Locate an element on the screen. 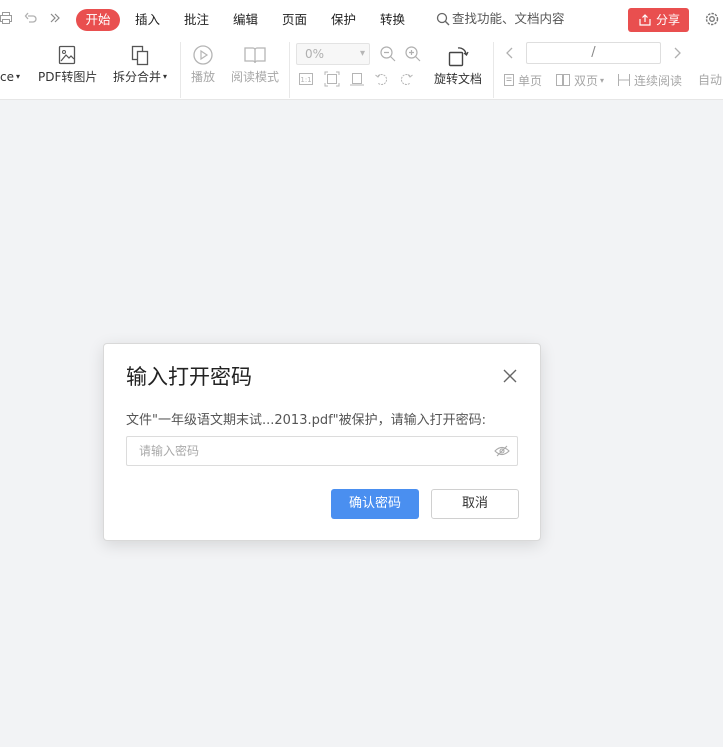 This screenshot has width=723, height=747. dialog-message: 文件"一年级语文期末试...2013.pdf"被保护，请输入打开密码: is located at coordinates (306, 420).